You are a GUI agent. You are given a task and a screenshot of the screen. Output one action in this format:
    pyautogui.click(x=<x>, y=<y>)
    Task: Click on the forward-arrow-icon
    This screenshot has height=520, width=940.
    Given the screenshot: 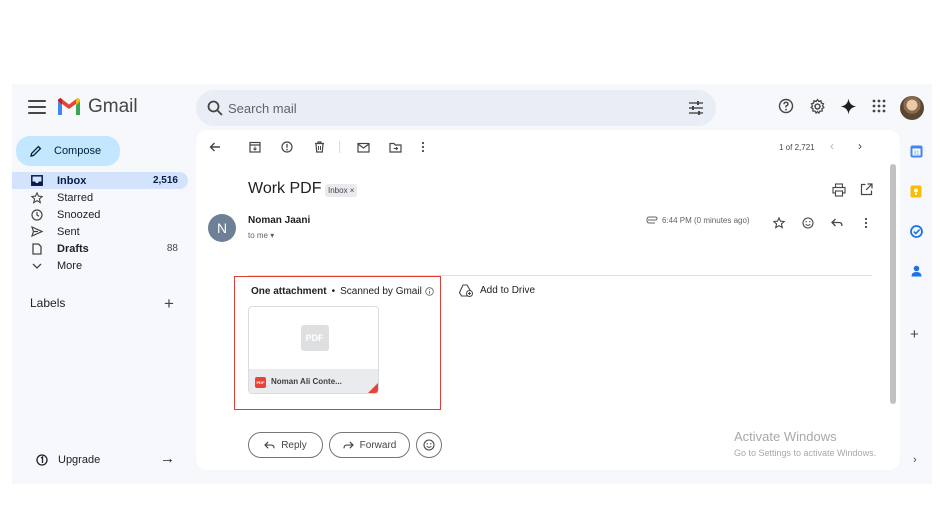 What is the action you would take?
    pyautogui.click(x=348, y=444)
    